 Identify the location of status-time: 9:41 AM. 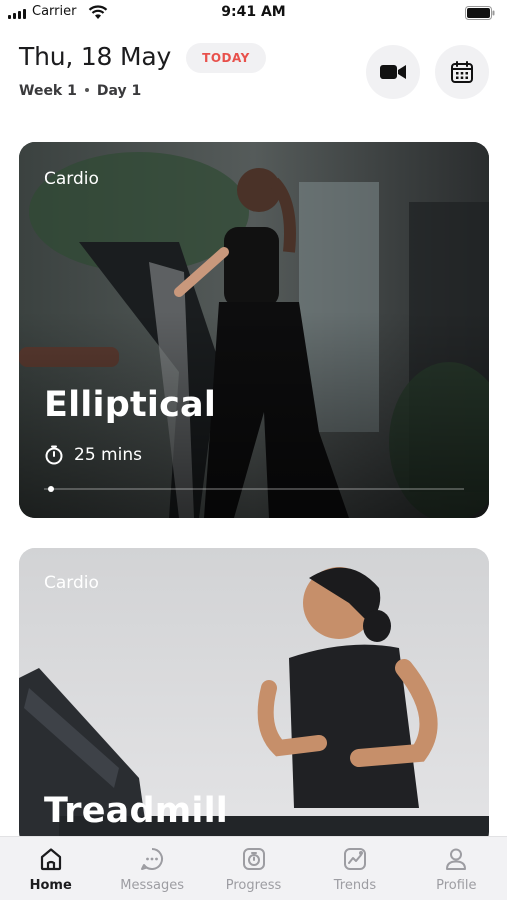
(253, 12).